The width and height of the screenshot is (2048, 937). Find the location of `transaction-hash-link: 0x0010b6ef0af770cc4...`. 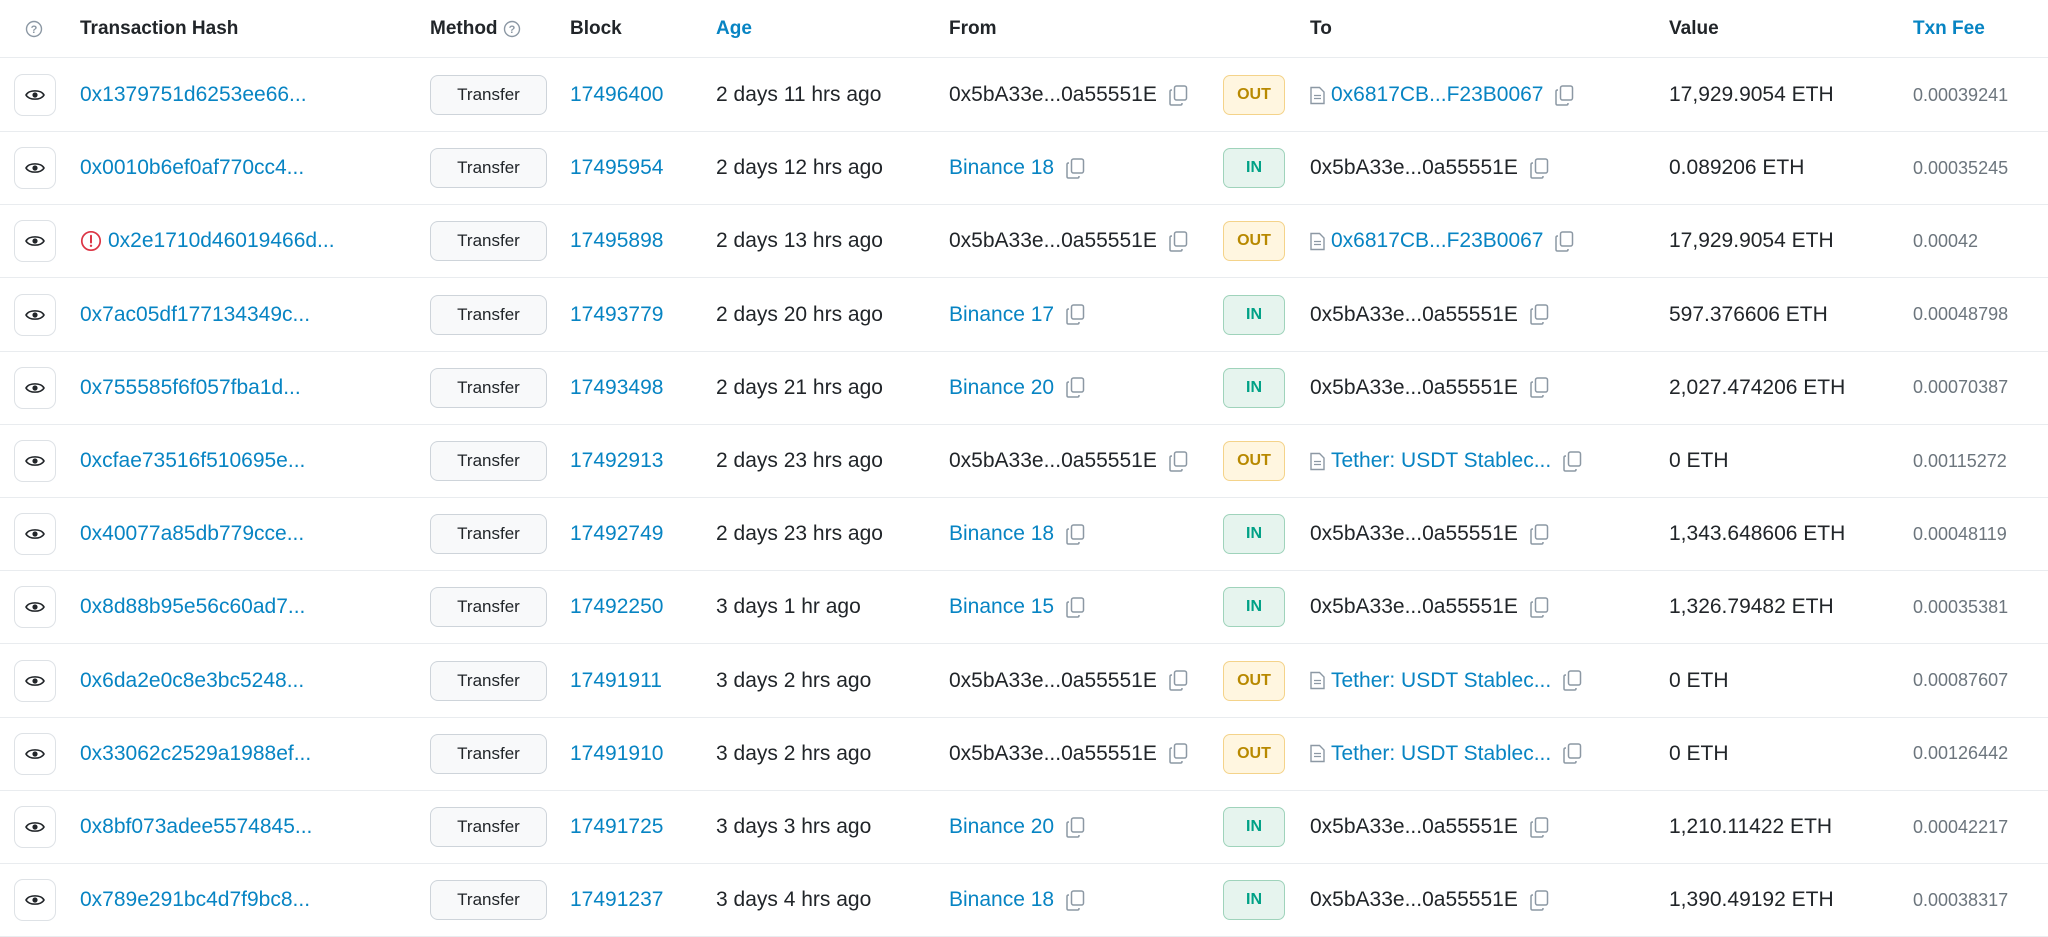

transaction-hash-link: 0x0010b6ef0af770cc4... is located at coordinates (192, 168).